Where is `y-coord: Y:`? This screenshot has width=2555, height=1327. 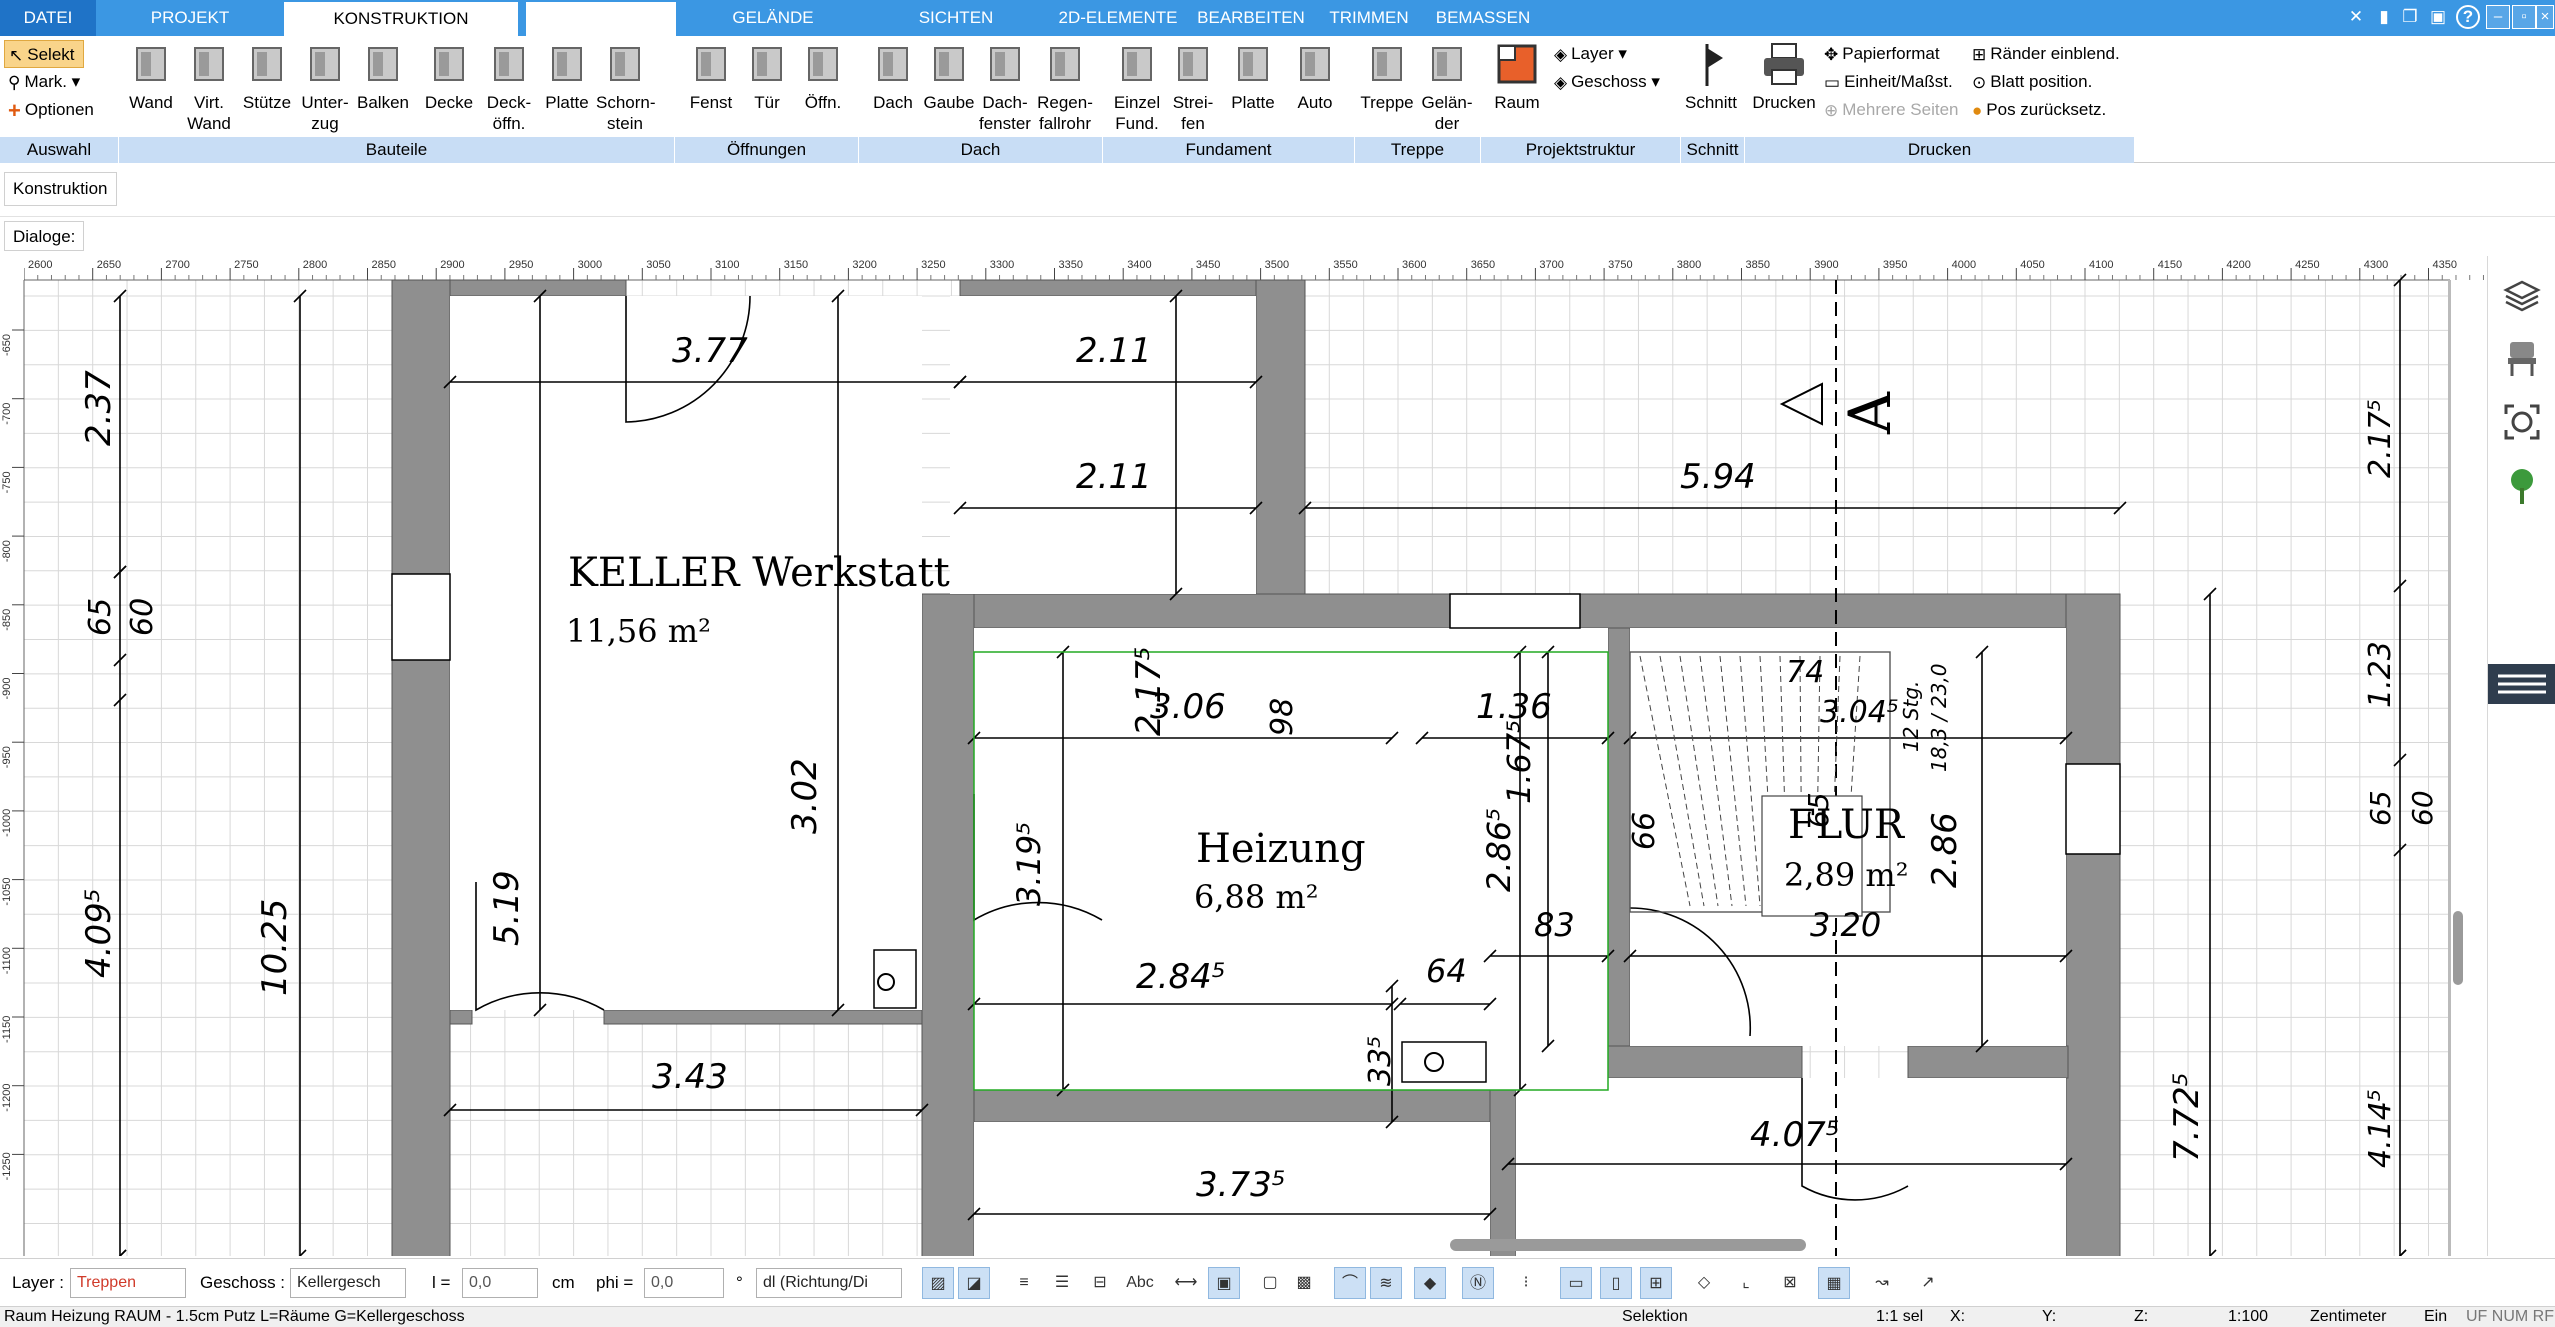 y-coord: Y: is located at coordinates (2049, 1316).